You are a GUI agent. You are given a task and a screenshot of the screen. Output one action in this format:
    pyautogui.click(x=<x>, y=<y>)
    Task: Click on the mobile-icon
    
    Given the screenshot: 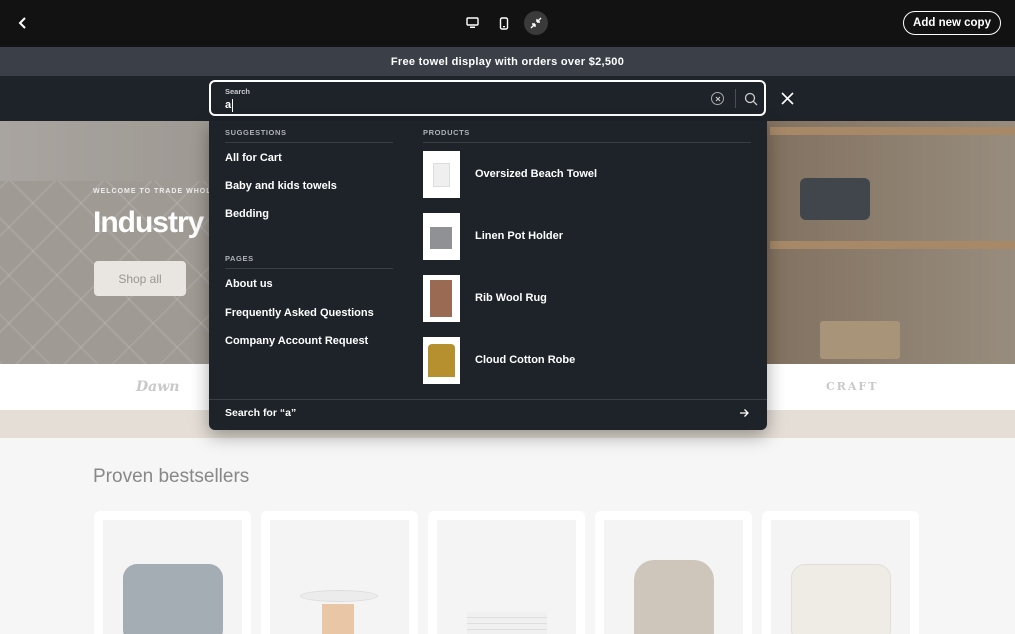 What is the action you would take?
    pyautogui.click(x=504, y=23)
    